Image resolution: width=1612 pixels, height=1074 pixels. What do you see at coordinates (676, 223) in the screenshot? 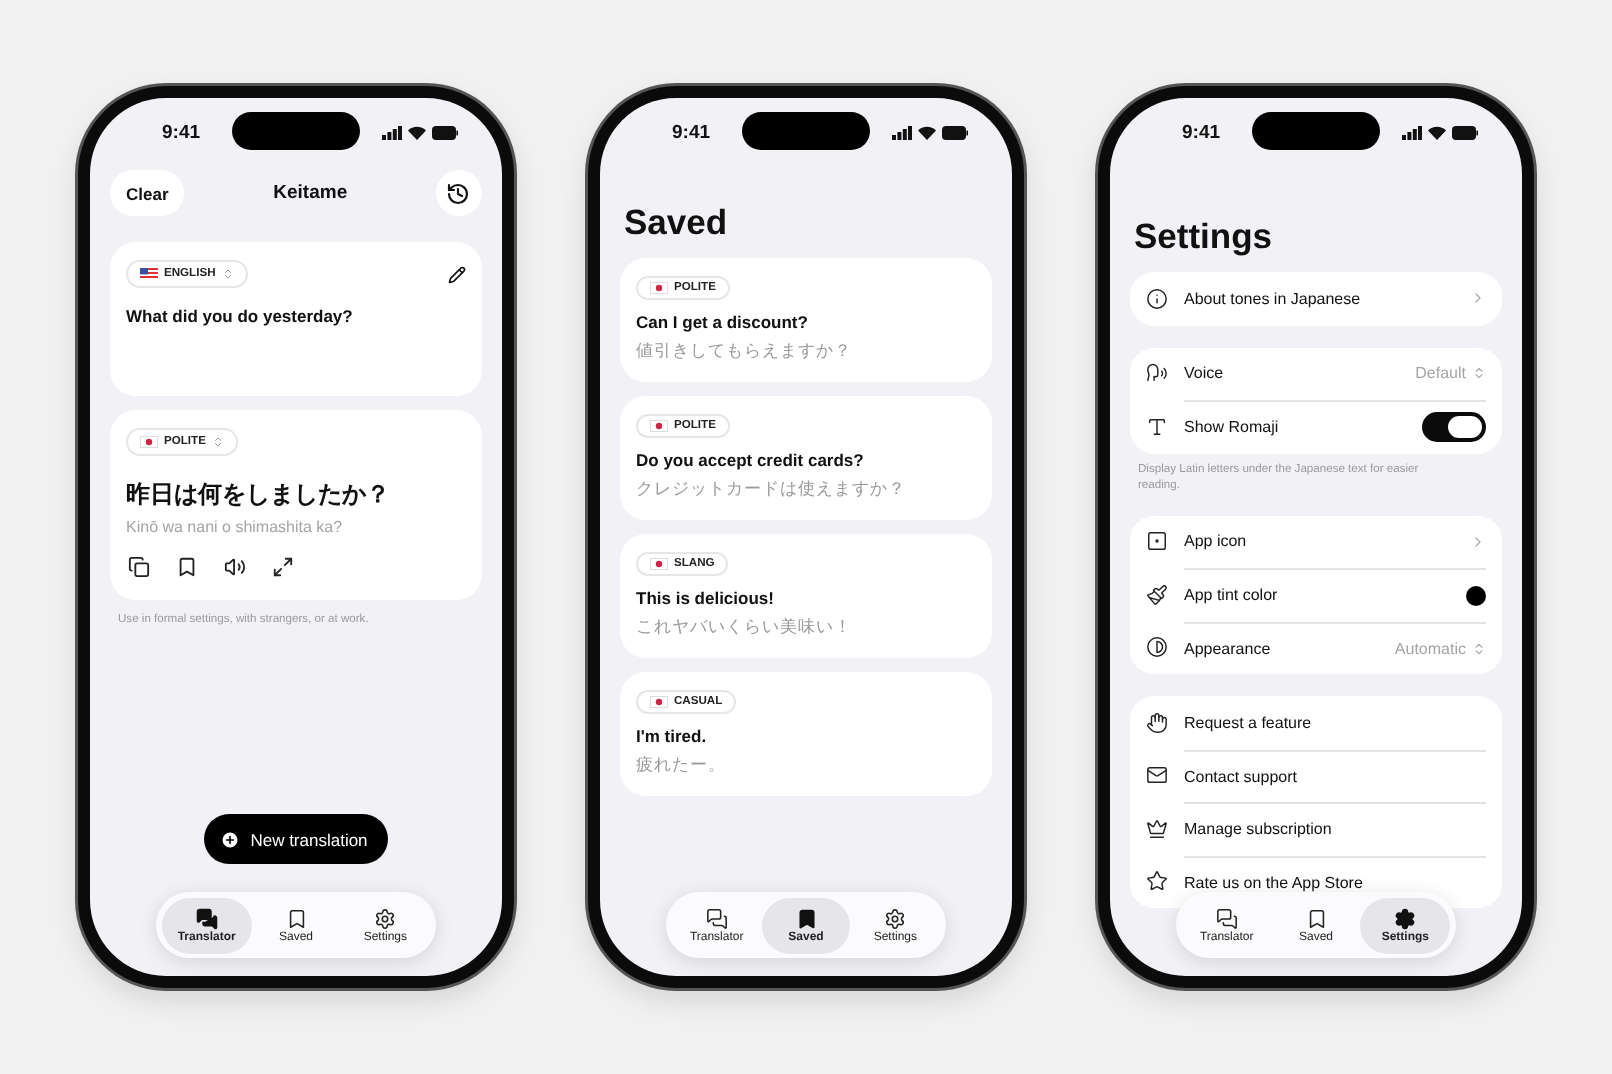
I see `page-title: Saved` at bounding box center [676, 223].